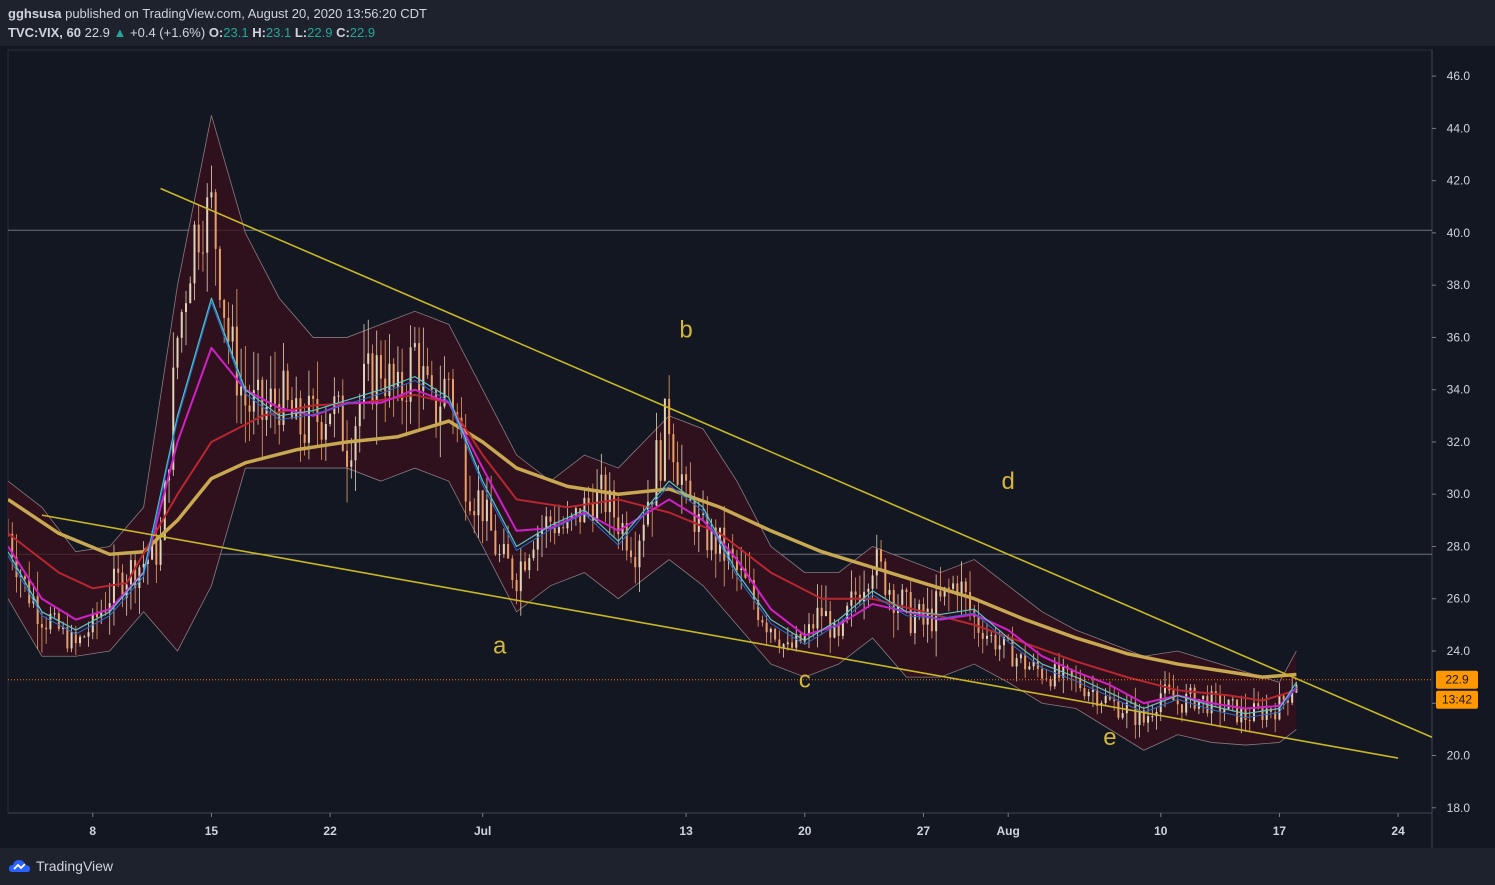 Image resolution: width=1495 pixels, height=885 pixels. What do you see at coordinates (44, 32) in the screenshot?
I see `symbol-label: TVC:VIX, 60` at bounding box center [44, 32].